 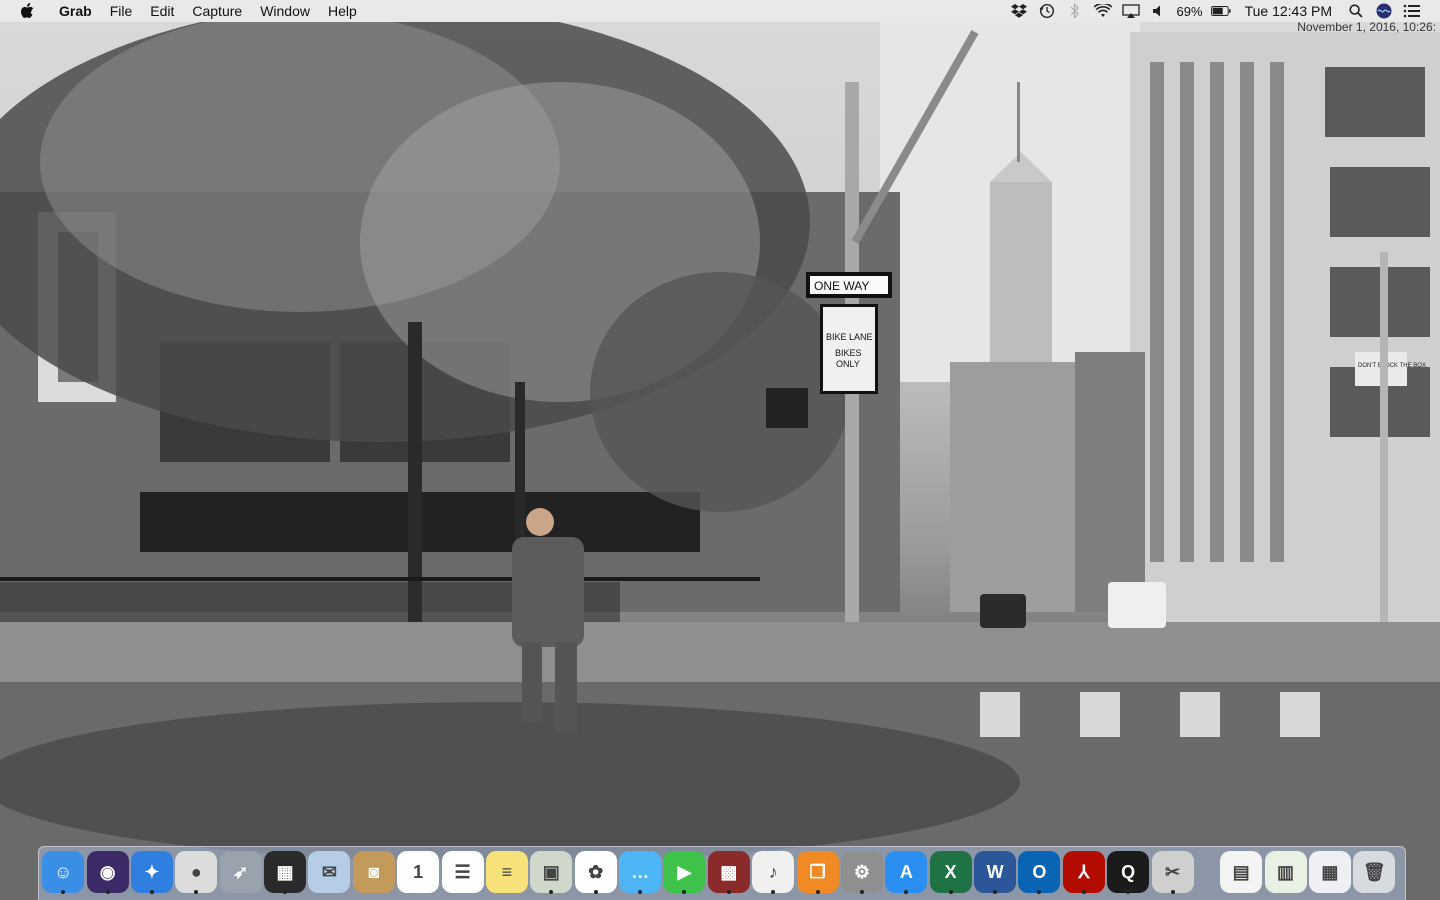 I want to click on apple-menu-icon, so click(x=27, y=11).